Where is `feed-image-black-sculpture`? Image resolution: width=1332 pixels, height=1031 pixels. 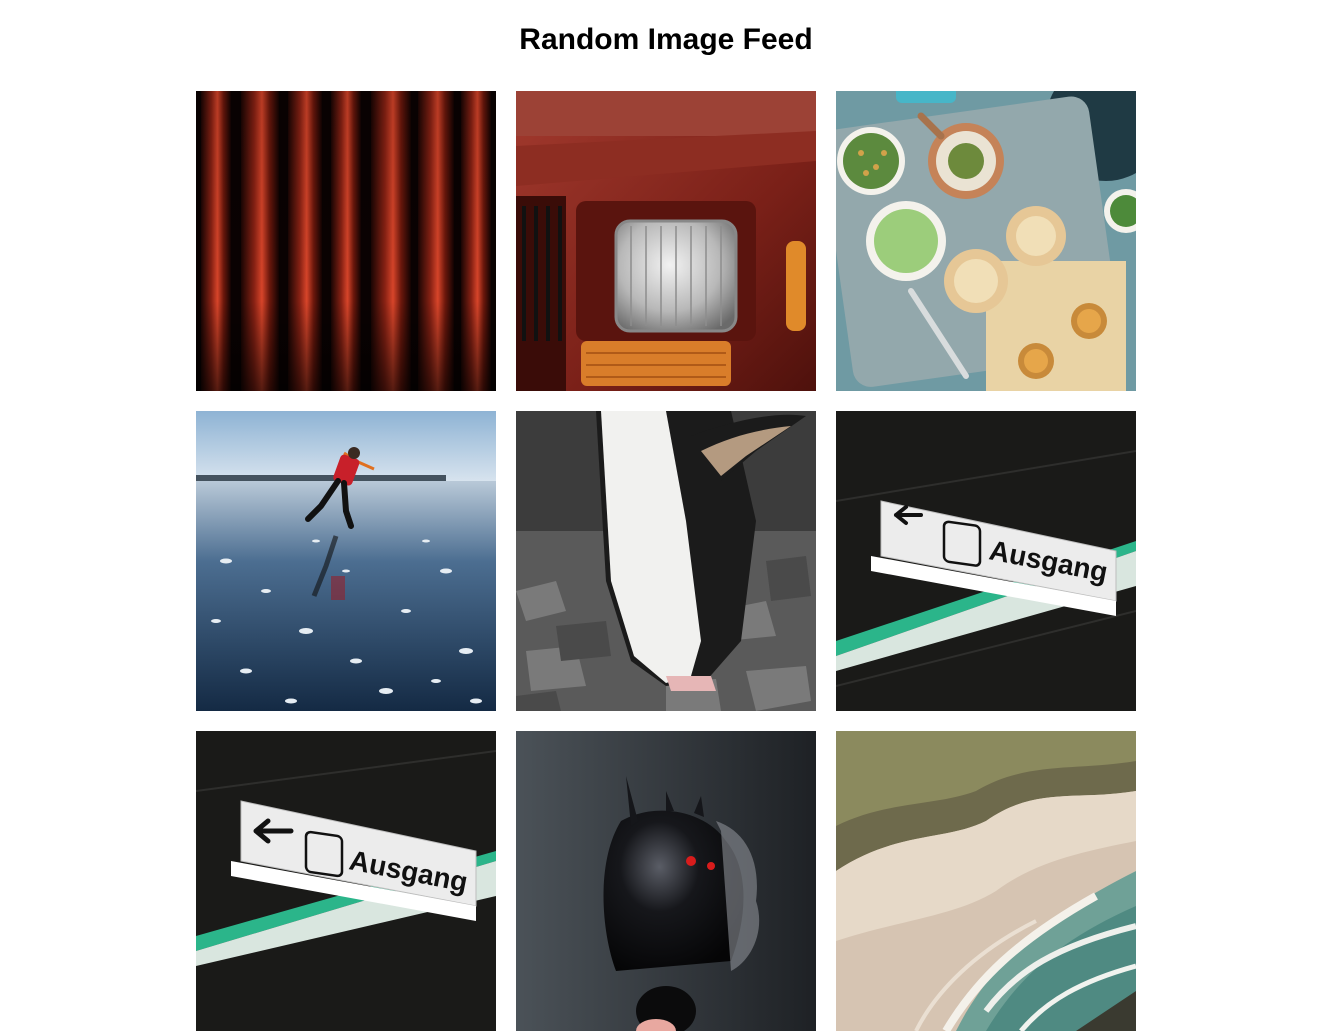
feed-image-black-sculpture is located at coordinates (666, 881).